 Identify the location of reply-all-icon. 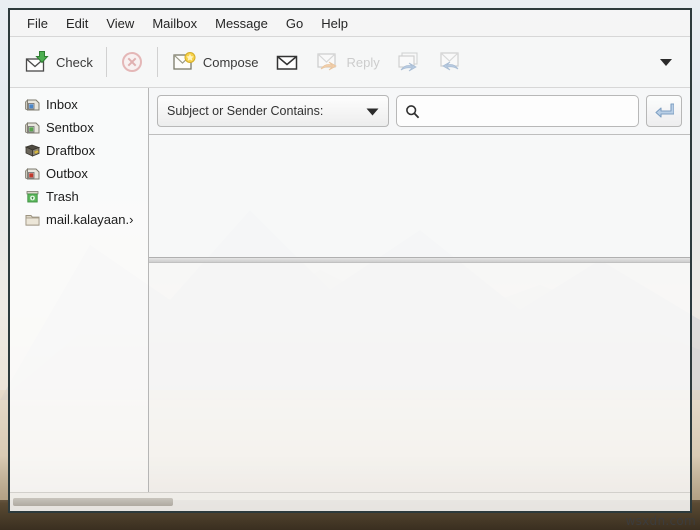
(409, 62).